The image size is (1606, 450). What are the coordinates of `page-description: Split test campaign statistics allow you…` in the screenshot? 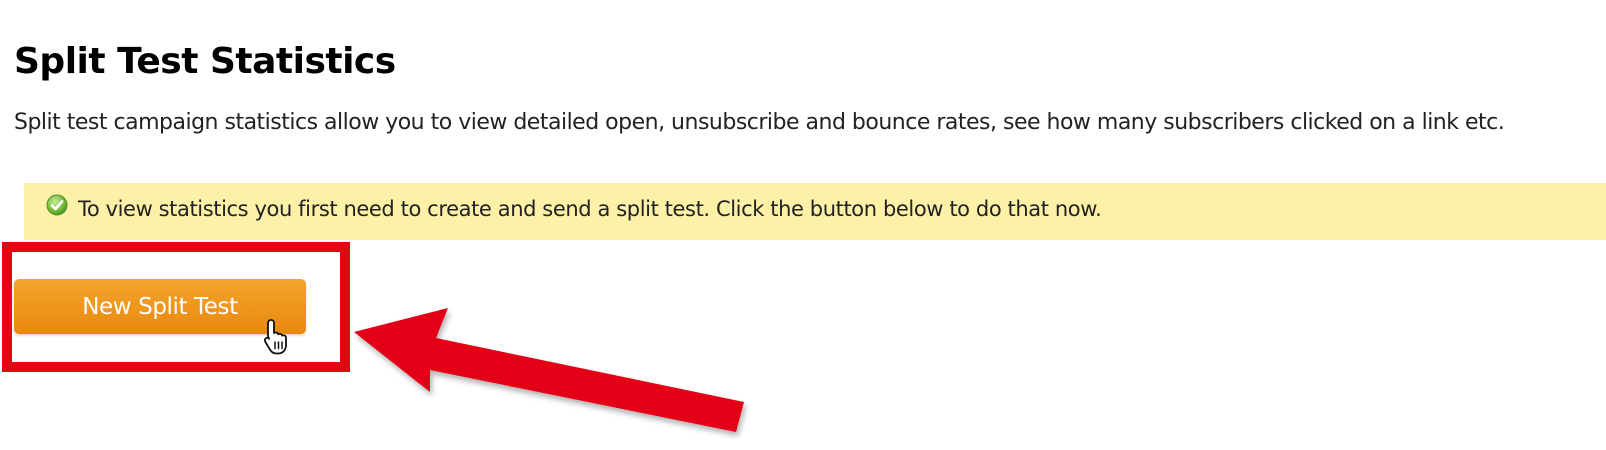 It's located at (759, 122).